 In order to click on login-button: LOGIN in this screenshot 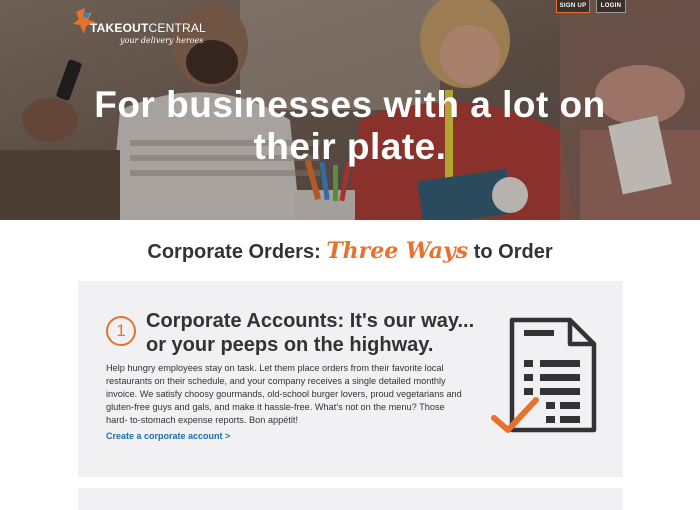, I will do `click(611, 6)`.